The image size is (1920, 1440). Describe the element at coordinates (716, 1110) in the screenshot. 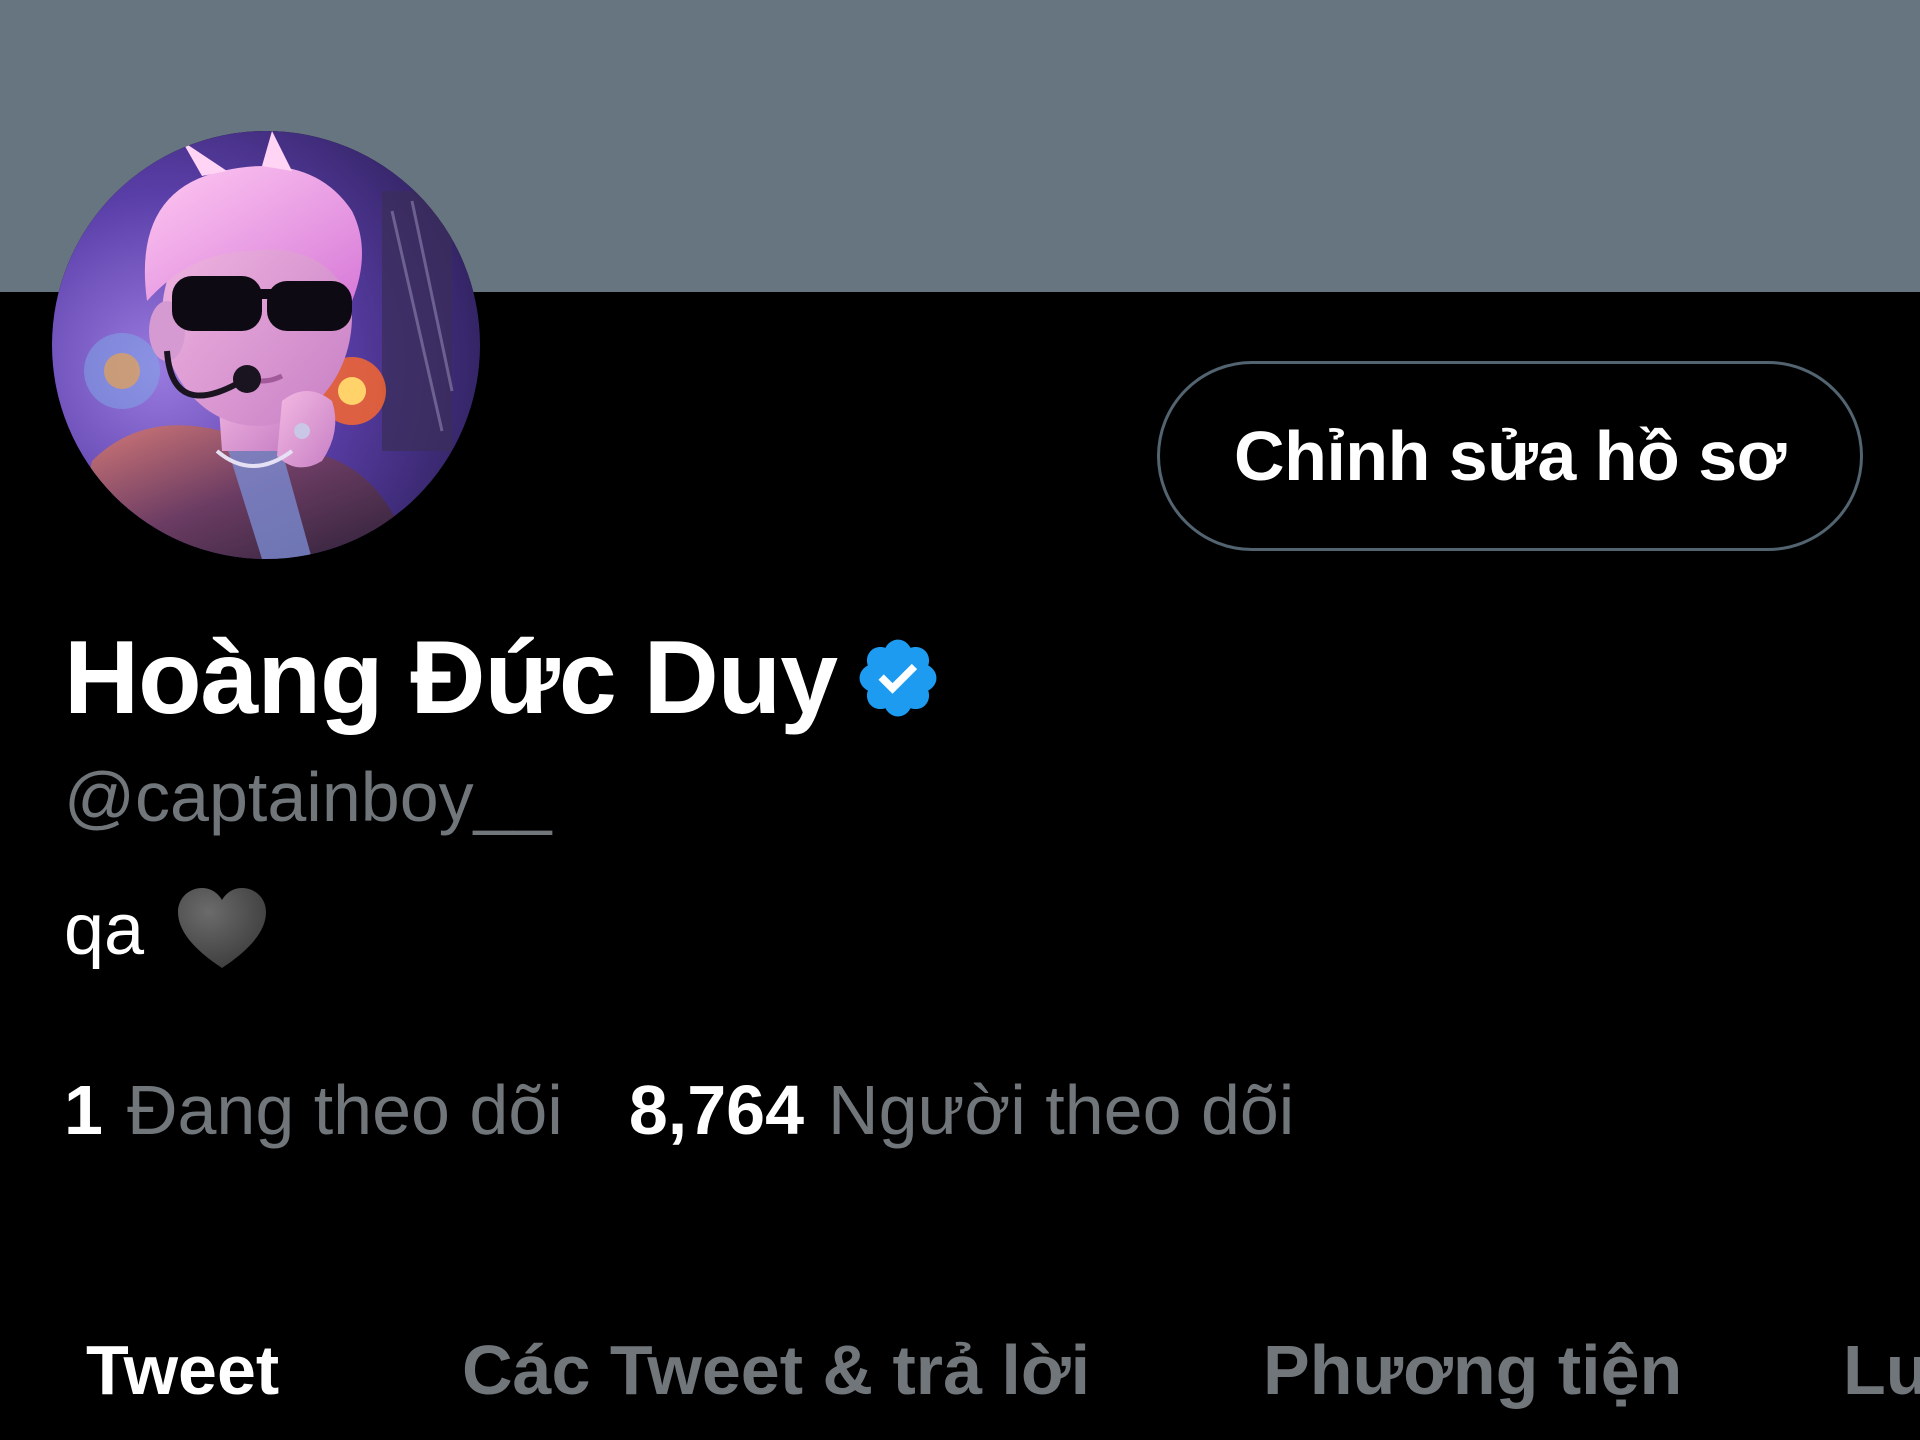

I see `followers-count: 8,764` at that location.